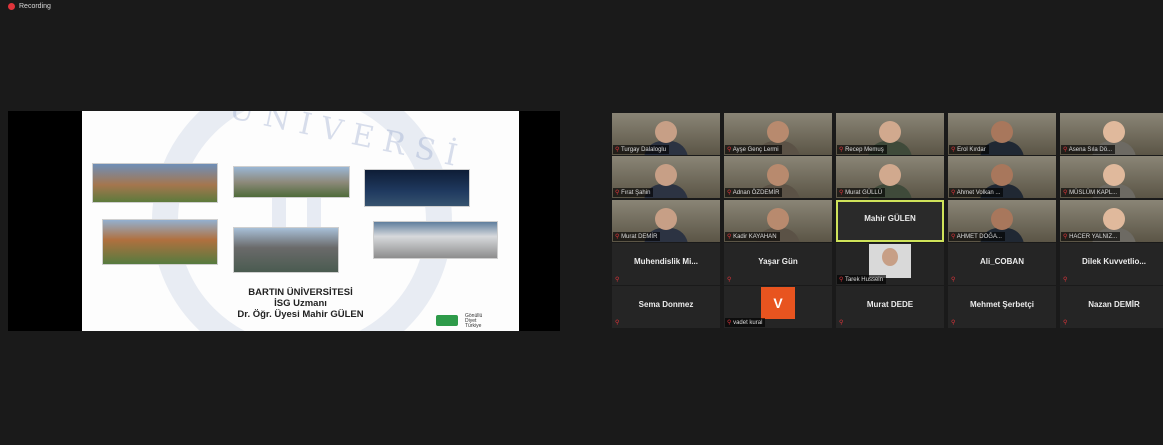 This screenshot has height=445, width=1163. What do you see at coordinates (300, 303) in the screenshot?
I see `slide-line-role: İSG Uzmanı` at bounding box center [300, 303].